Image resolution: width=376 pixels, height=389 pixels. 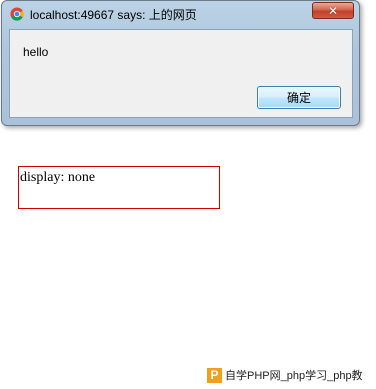 I want to click on dialog-title: localhost:49667 says: 上的网页, so click(x=113, y=15).